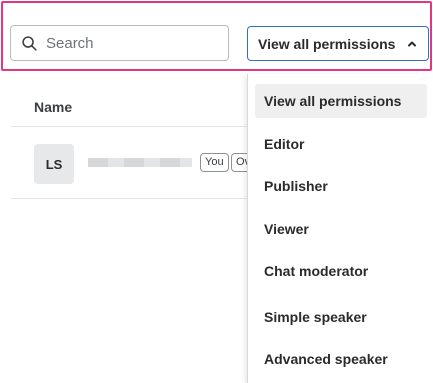  Describe the element at coordinates (296, 186) in the screenshot. I see `menu-item-label: Publisher` at that location.